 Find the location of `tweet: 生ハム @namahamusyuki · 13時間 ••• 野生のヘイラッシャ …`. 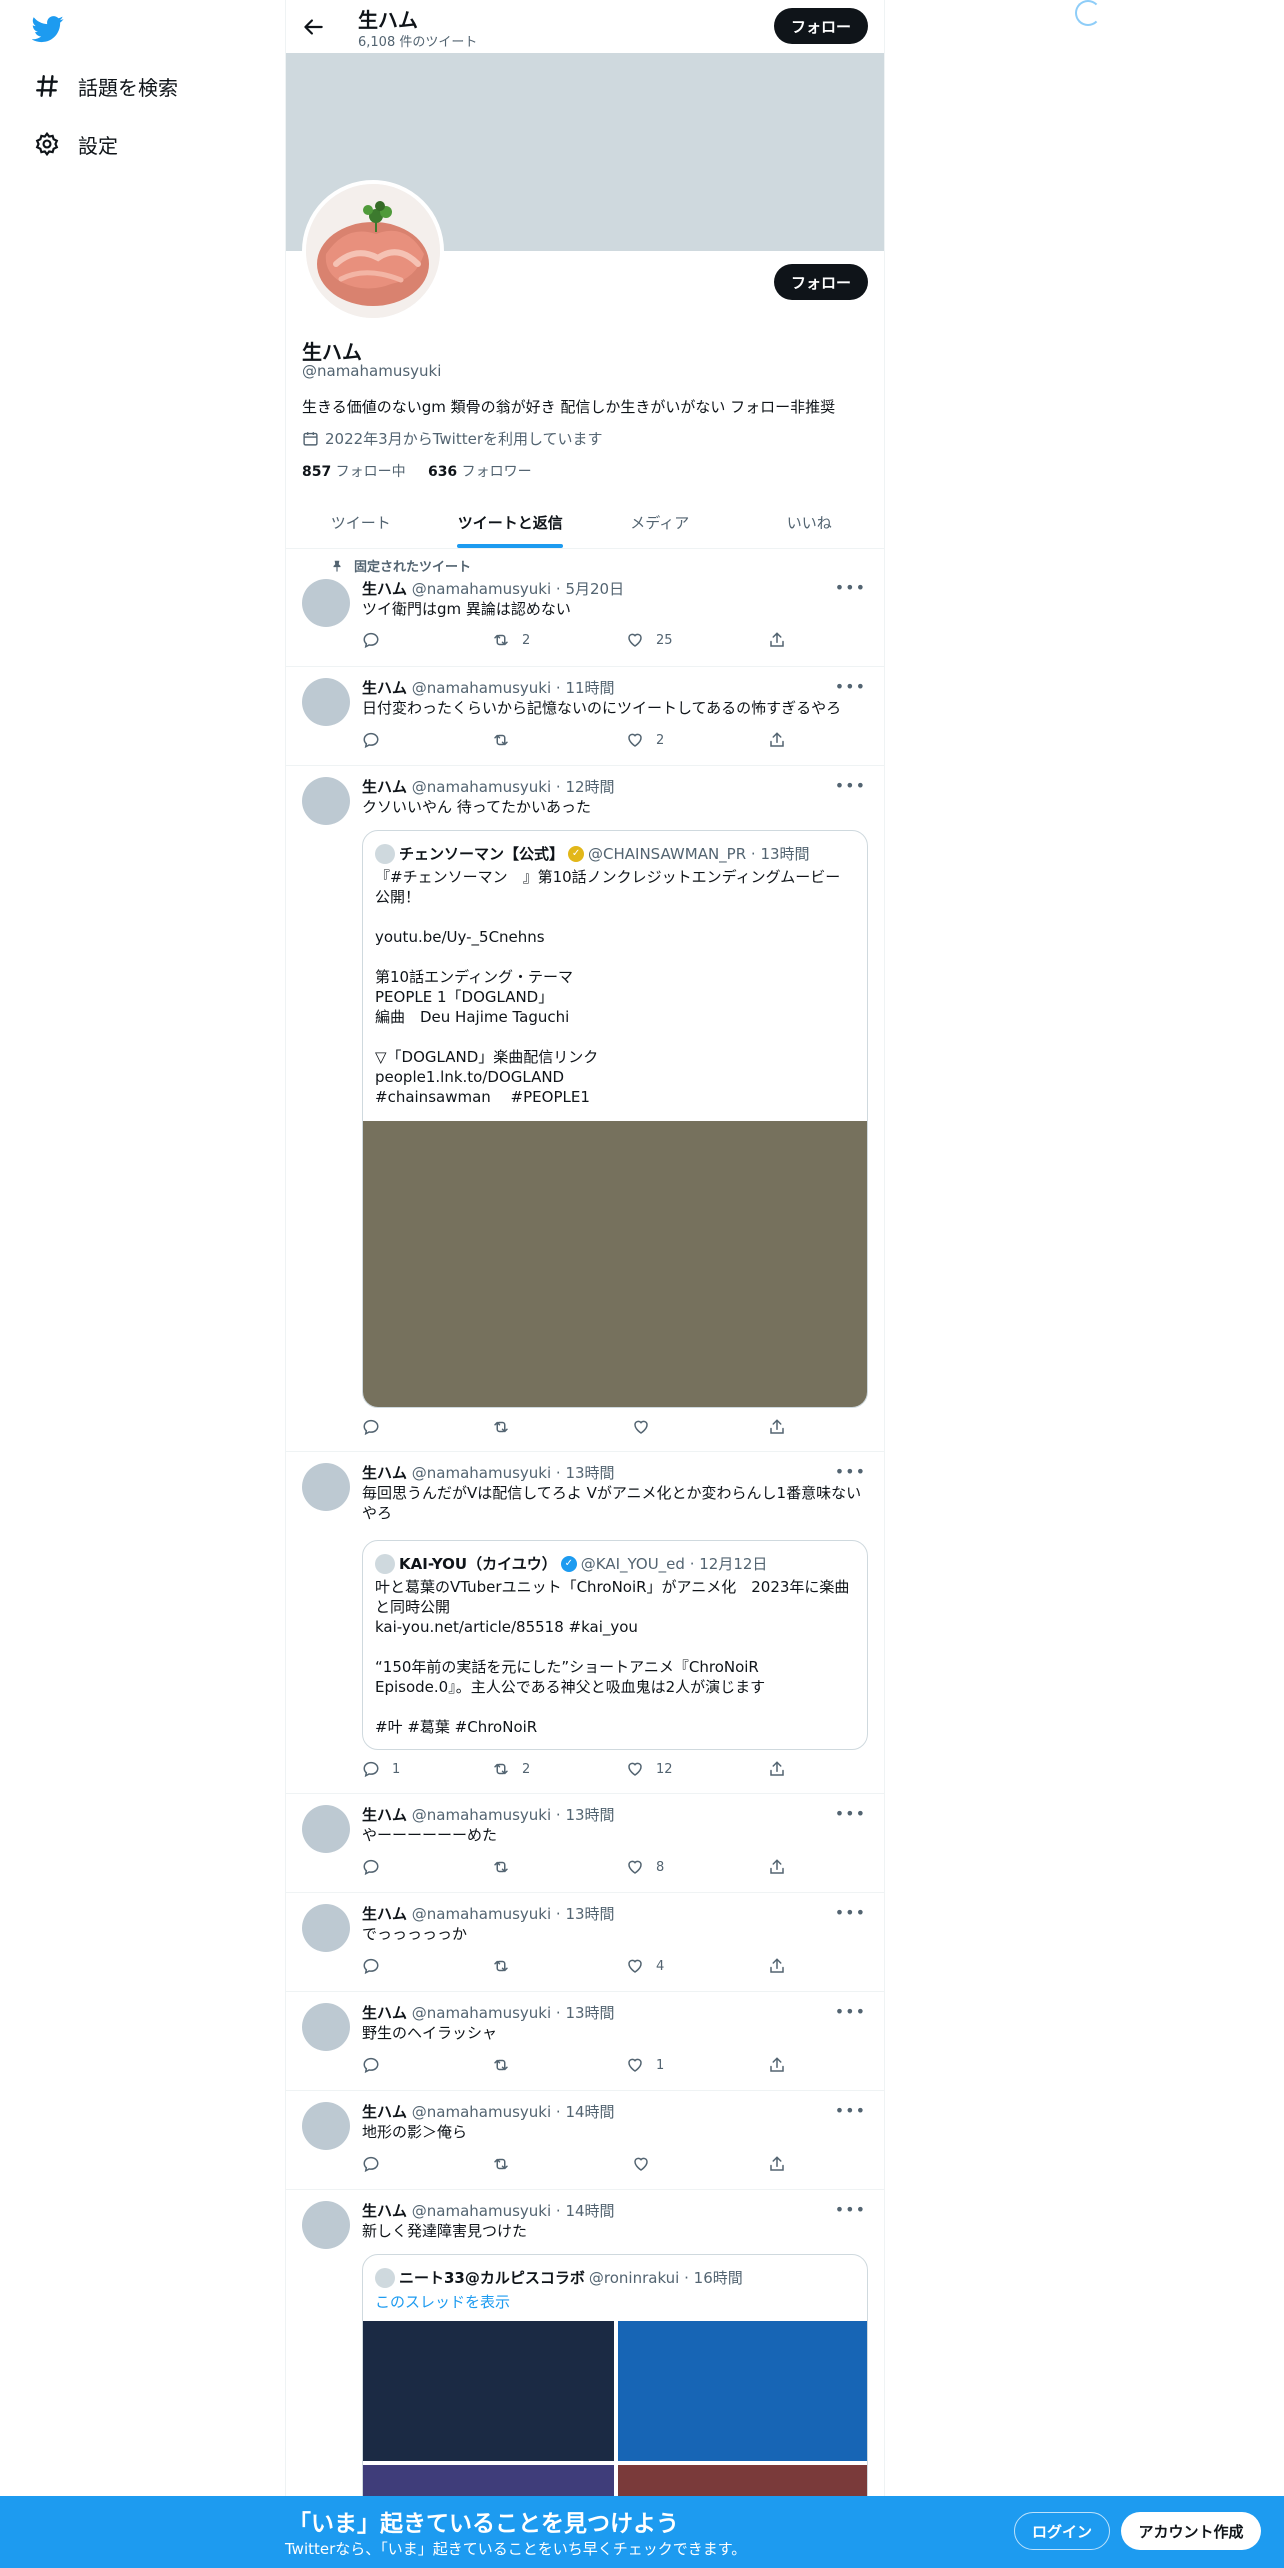

tweet: 生ハム @namahamusyuki · 13時間 ••• 野生のヘイラッシャ … is located at coordinates (585, 2041).